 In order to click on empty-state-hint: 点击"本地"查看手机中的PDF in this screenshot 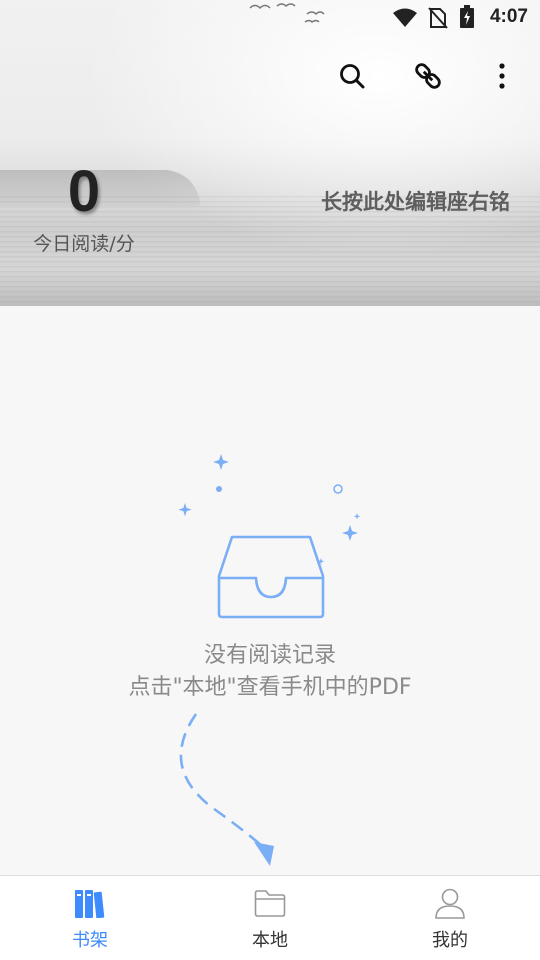, I will do `click(270, 687)`.